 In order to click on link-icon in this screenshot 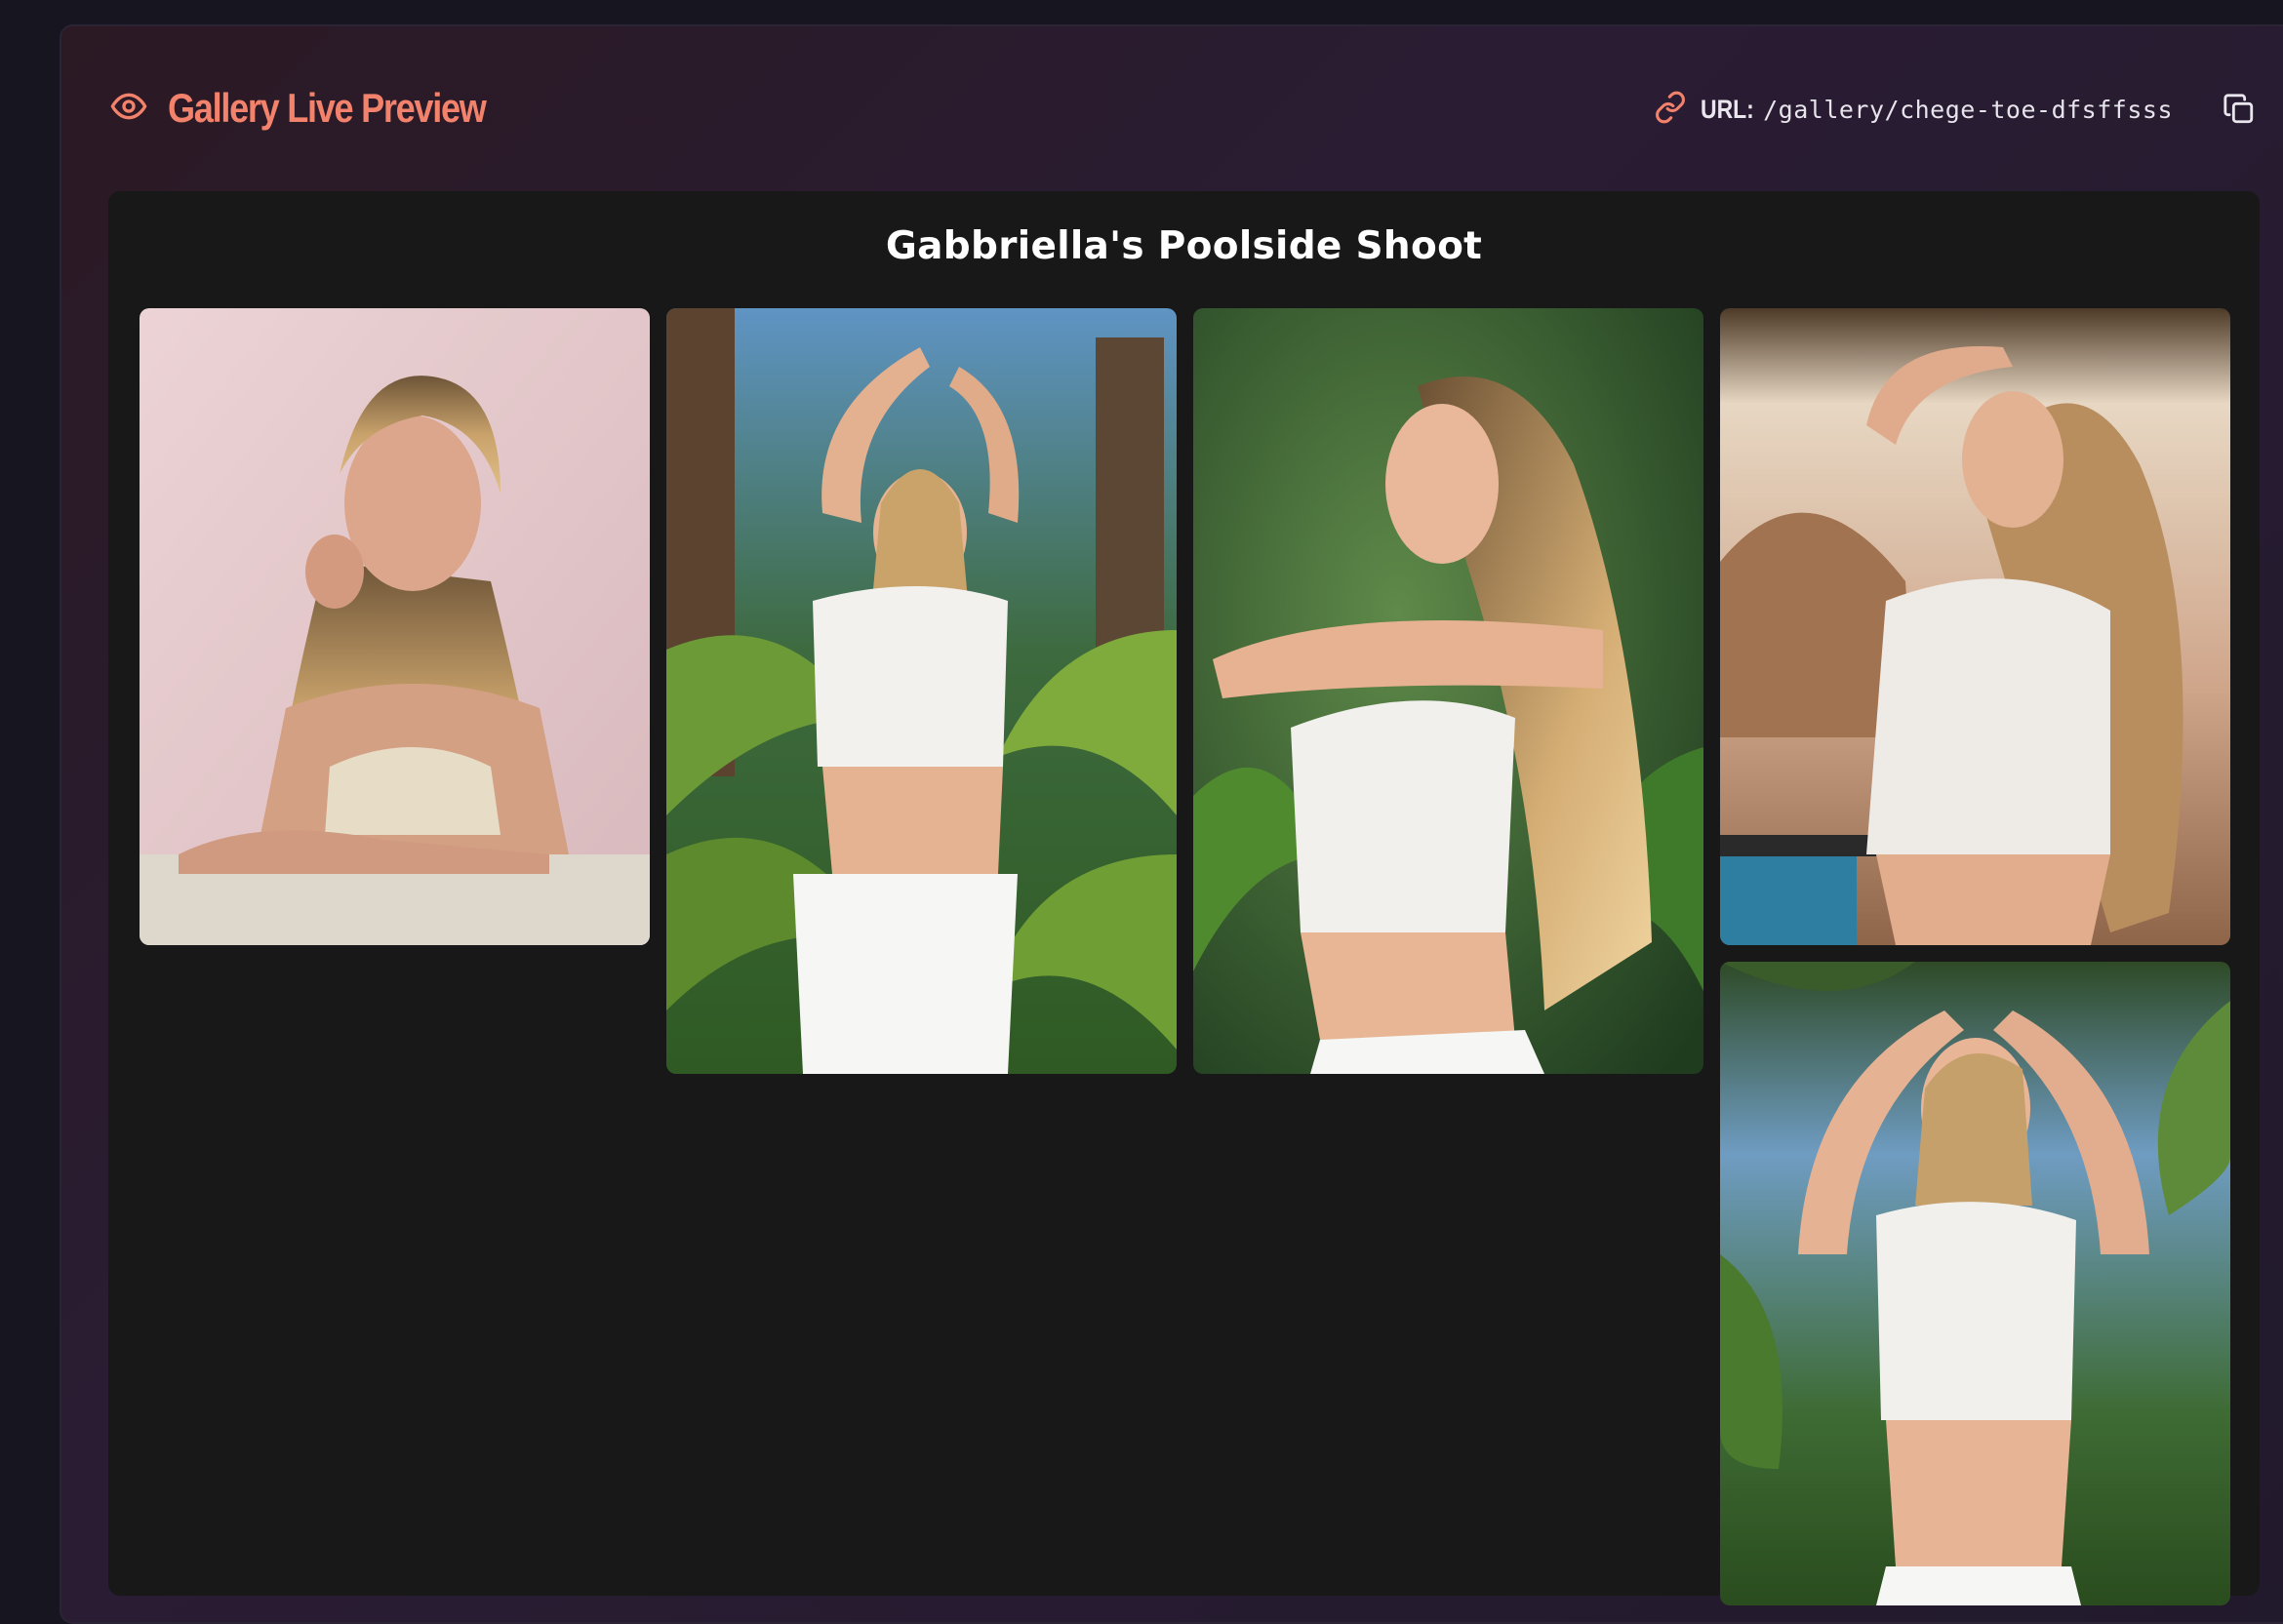, I will do `click(1670, 109)`.